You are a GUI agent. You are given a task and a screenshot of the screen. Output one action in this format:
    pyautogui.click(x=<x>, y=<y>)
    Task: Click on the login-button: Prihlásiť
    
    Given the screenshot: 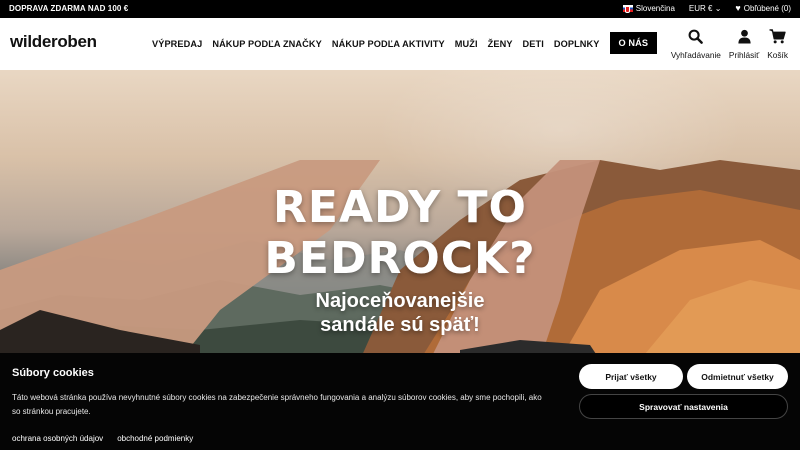 What is the action you would take?
    pyautogui.click(x=744, y=43)
    